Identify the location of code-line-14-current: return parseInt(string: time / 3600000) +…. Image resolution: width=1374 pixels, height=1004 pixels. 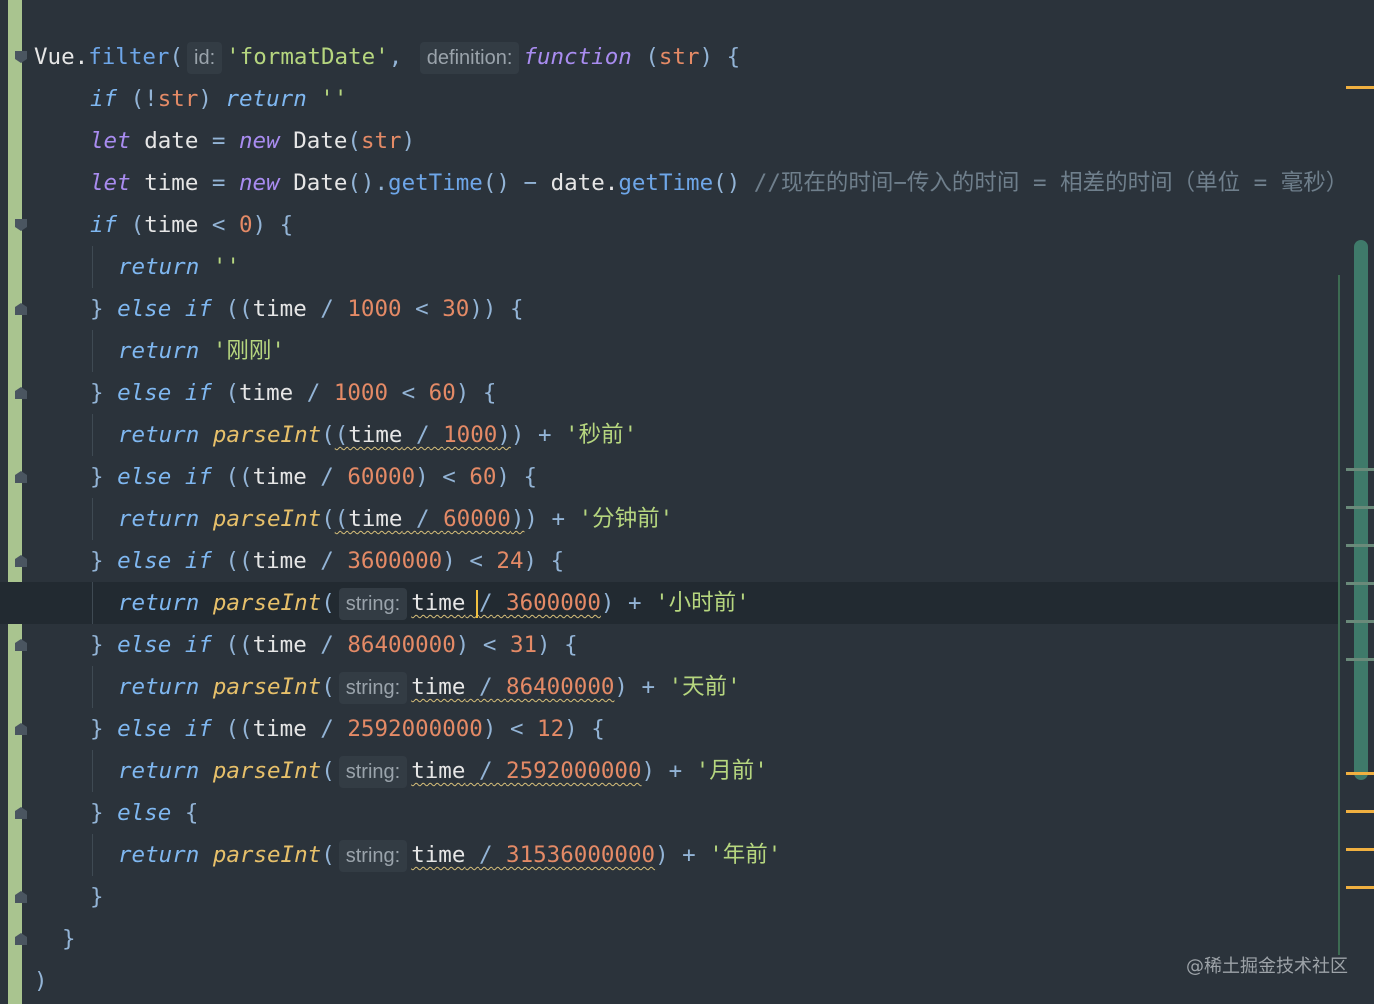
(670, 603).